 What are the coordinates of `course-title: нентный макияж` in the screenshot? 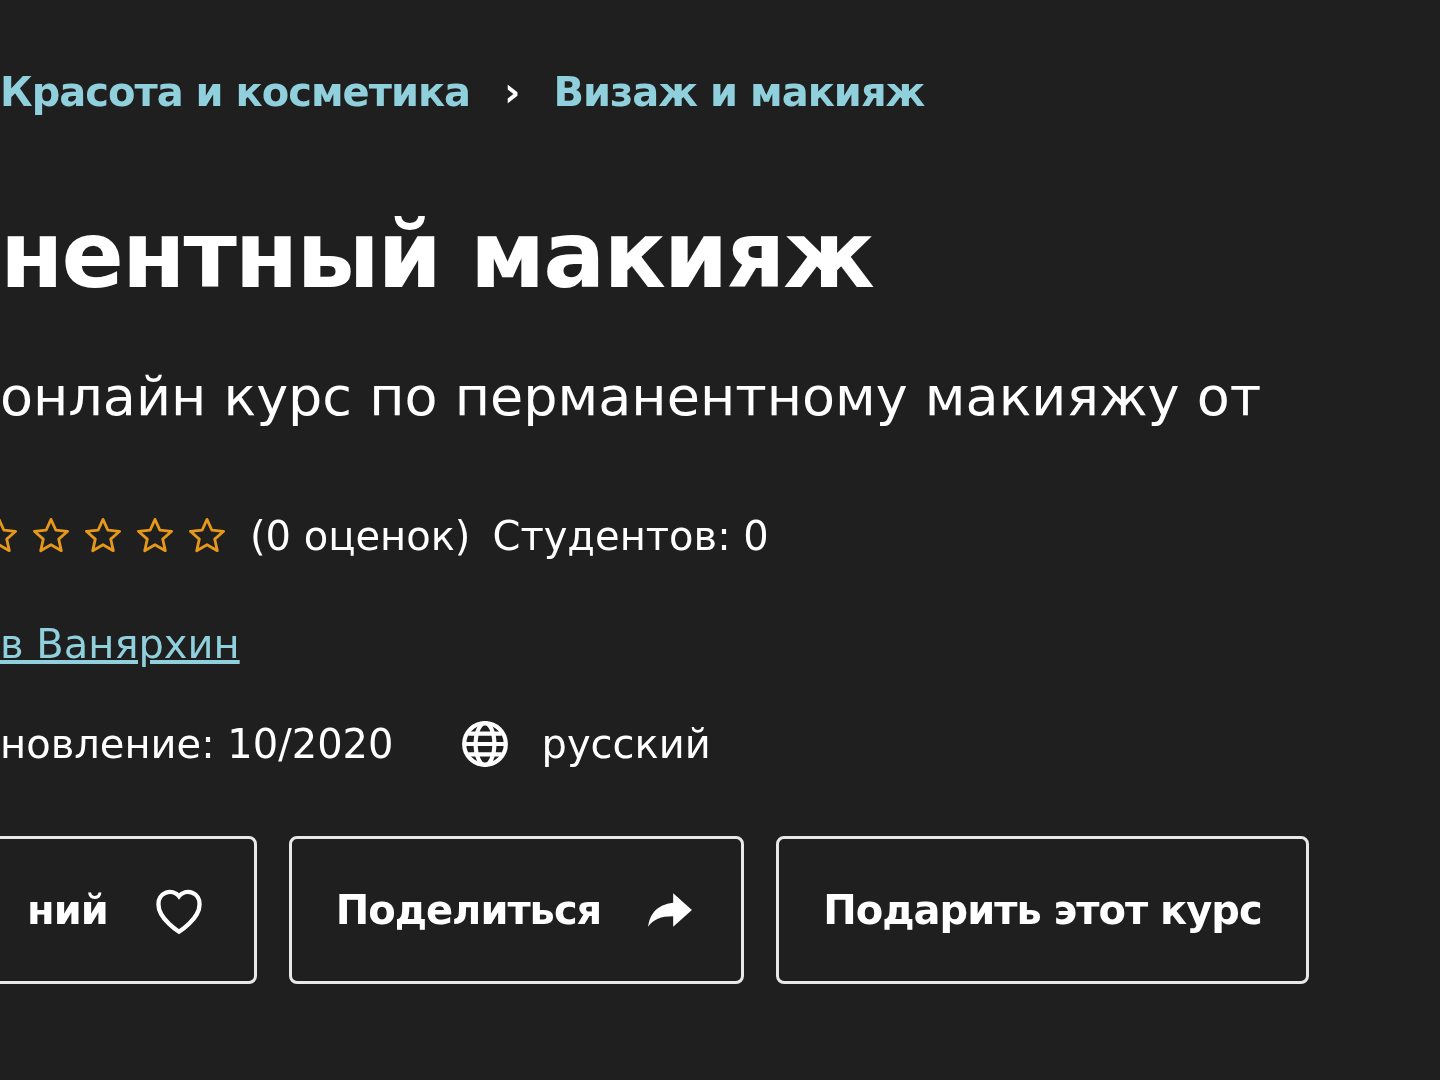 It's located at (437, 256).